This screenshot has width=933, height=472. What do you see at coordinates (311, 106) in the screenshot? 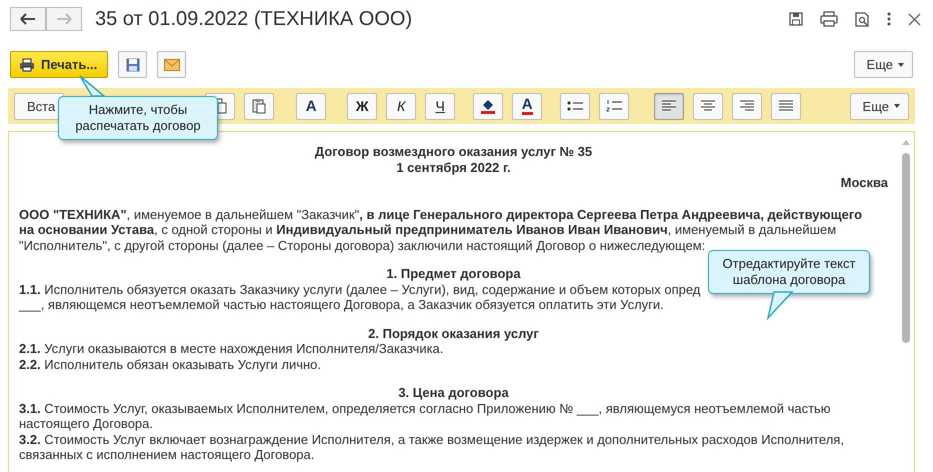
I see `font-button: A` at bounding box center [311, 106].